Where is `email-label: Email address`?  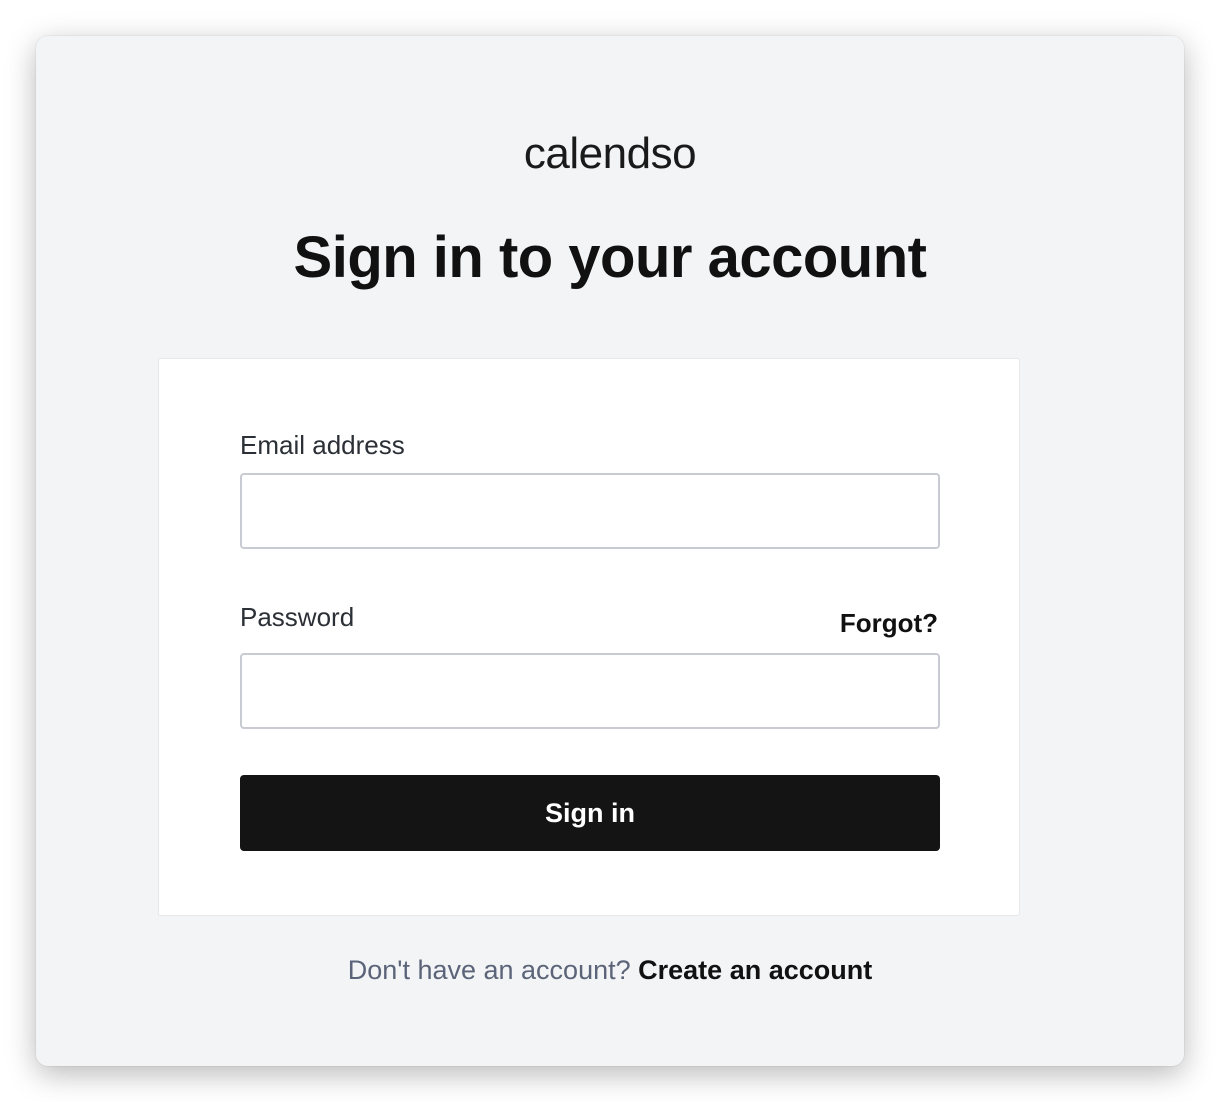
email-label: Email address is located at coordinates (322, 445).